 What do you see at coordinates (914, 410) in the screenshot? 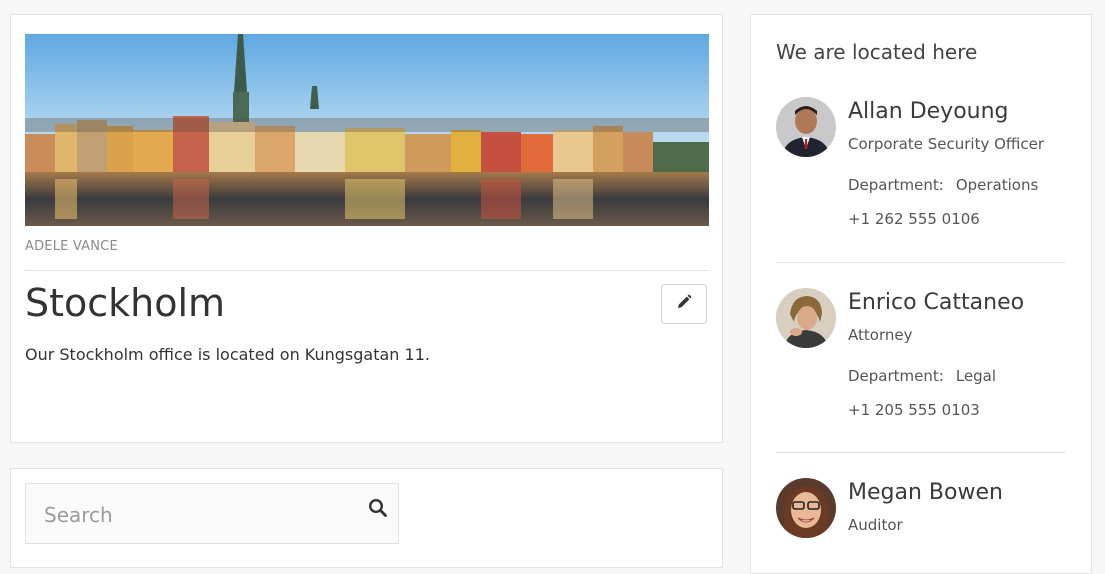
I see `person-phone: +1 205 555 0103` at bounding box center [914, 410].